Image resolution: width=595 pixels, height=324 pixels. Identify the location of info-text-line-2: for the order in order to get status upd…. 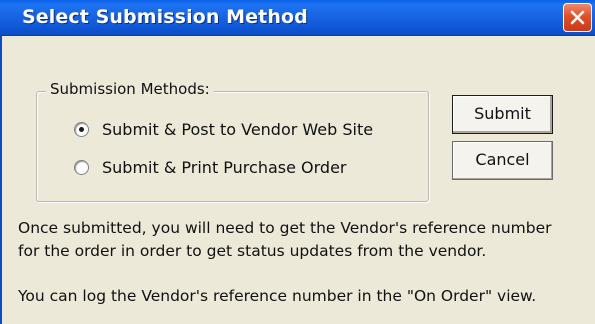
(252, 251).